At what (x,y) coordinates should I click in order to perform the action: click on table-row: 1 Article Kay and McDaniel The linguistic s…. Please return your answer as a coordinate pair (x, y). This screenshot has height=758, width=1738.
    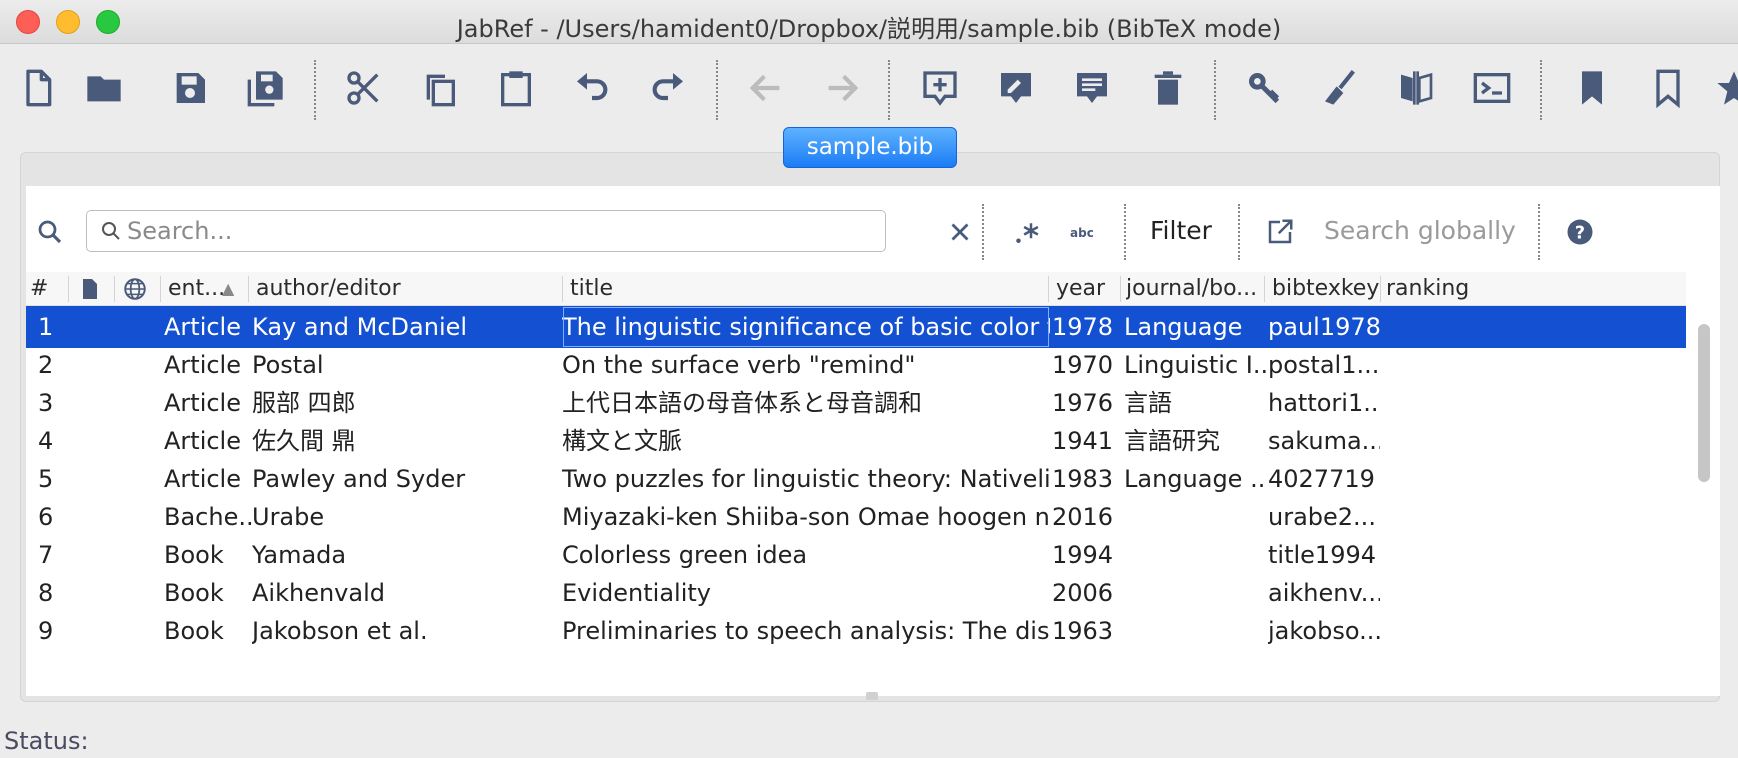
    Looking at the image, I should click on (856, 327).